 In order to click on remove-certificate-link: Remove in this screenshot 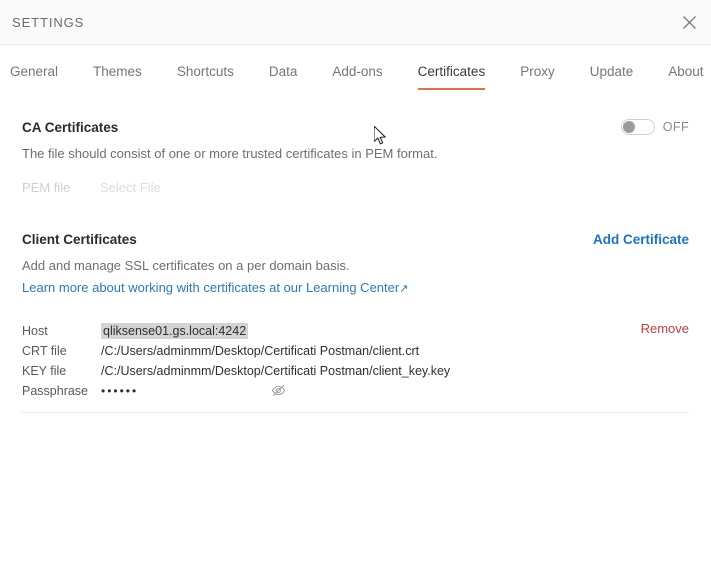, I will do `click(665, 328)`.